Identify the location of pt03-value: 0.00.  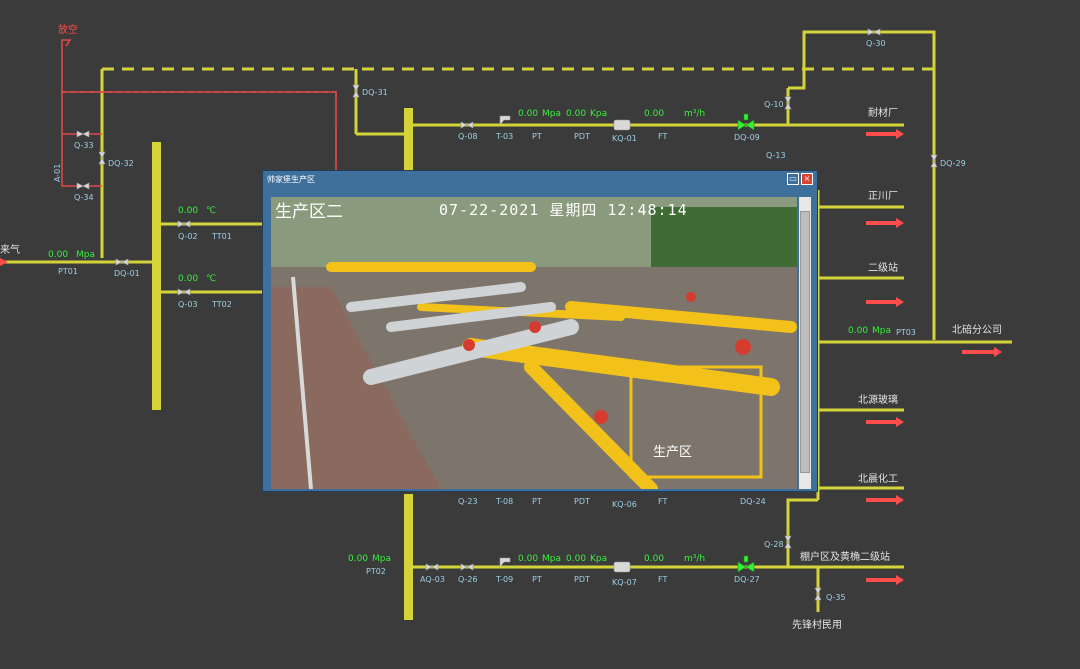
(858, 331).